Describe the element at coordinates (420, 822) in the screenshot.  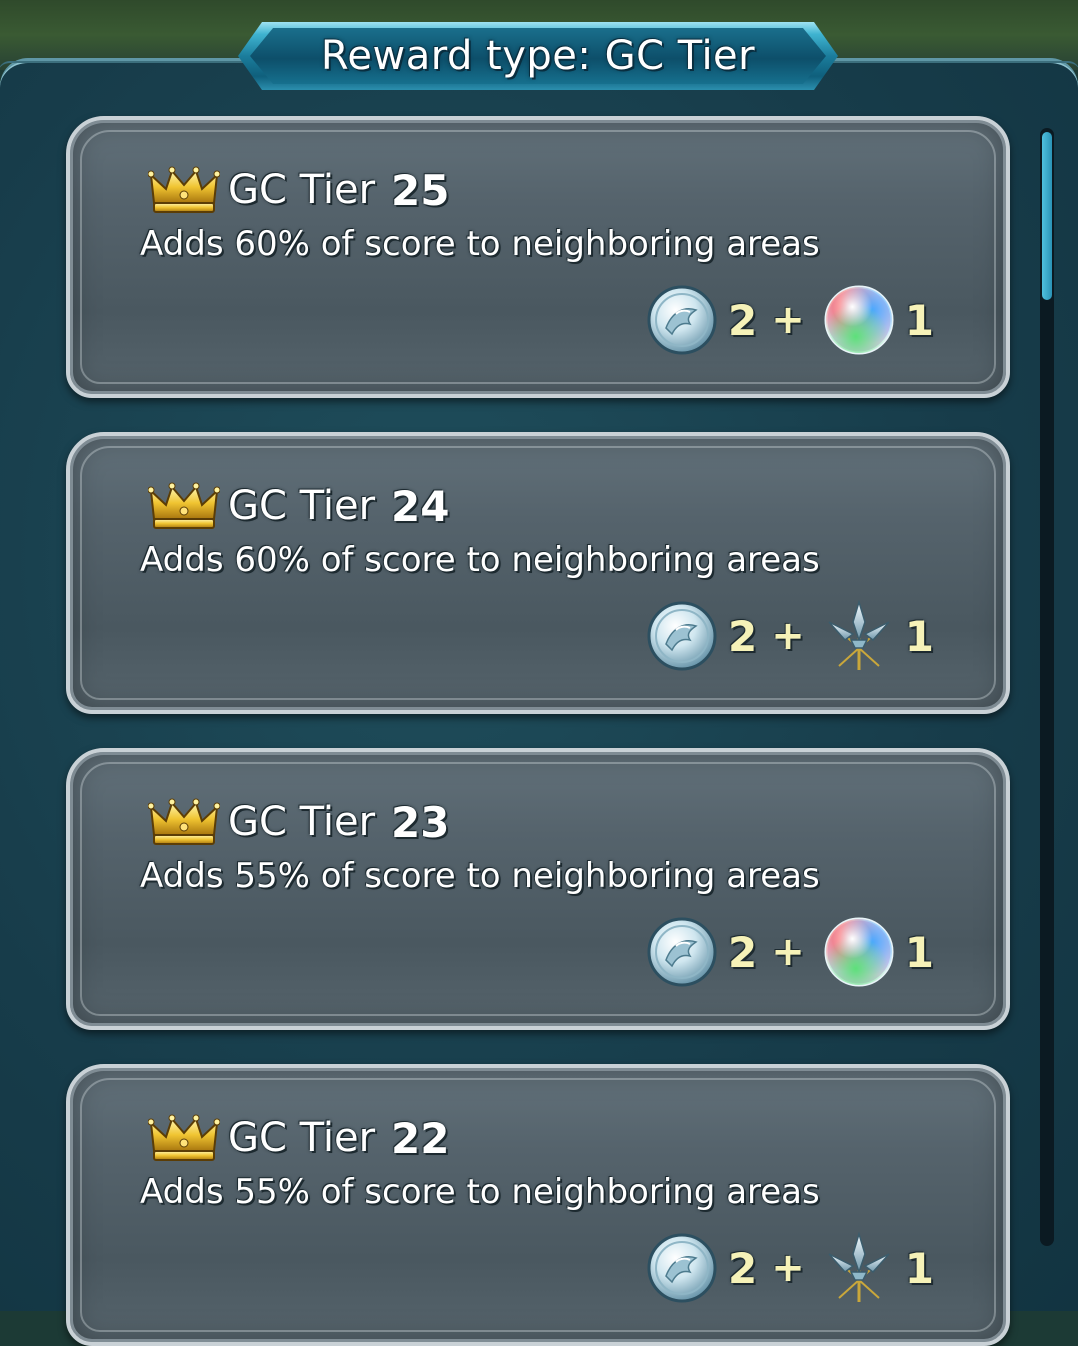
I see `tier-number: 23` at that location.